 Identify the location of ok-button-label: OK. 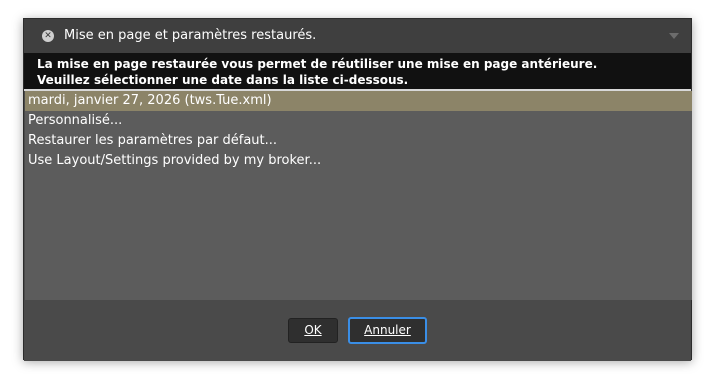
(313, 330).